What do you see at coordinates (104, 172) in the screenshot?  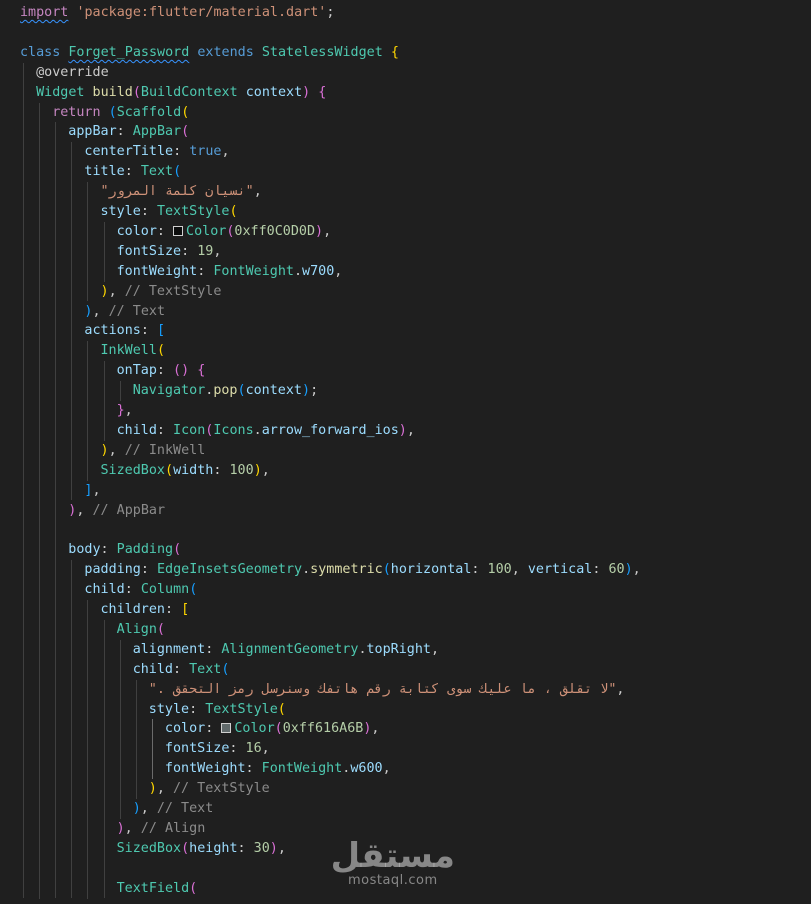 I see `code-token: title` at bounding box center [104, 172].